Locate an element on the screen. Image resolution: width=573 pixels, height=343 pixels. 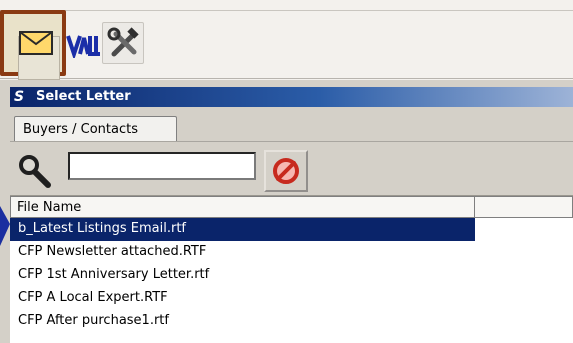
table-row: b_Latest Listings Email.rtf is located at coordinates (242, 229).